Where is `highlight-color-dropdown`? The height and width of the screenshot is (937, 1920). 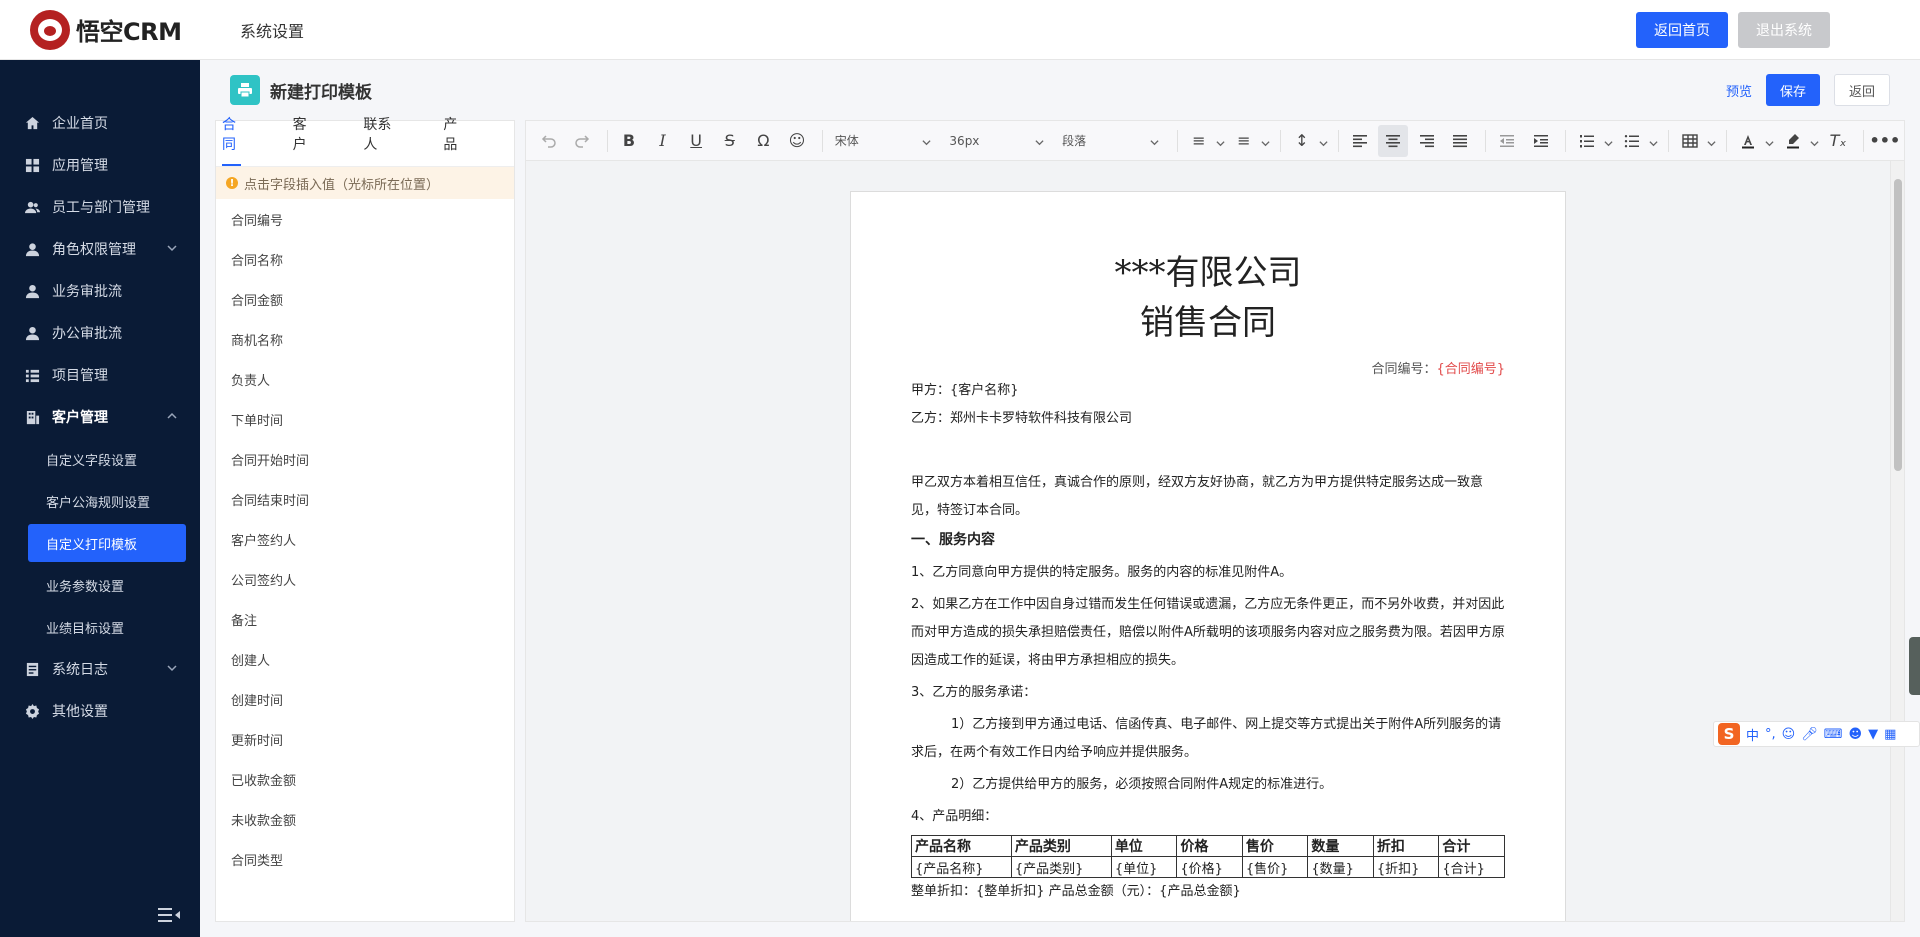 highlight-color-dropdown is located at coordinates (1798, 141).